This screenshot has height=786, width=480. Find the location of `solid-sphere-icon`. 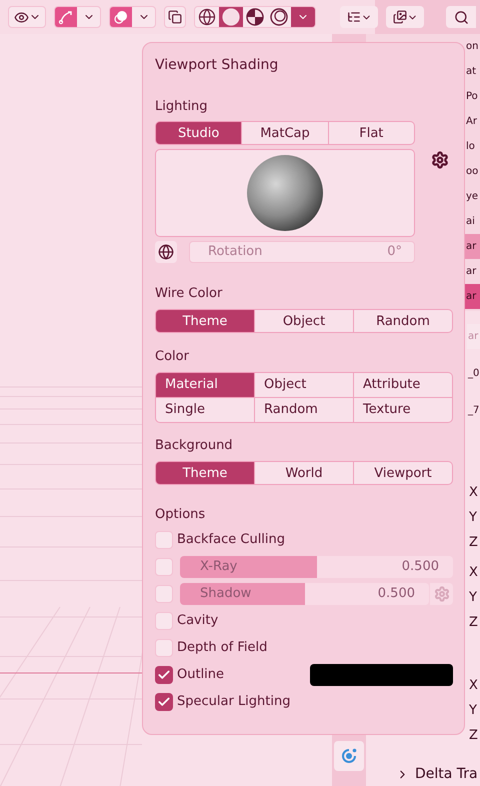

solid-sphere-icon is located at coordinates (231, 17).